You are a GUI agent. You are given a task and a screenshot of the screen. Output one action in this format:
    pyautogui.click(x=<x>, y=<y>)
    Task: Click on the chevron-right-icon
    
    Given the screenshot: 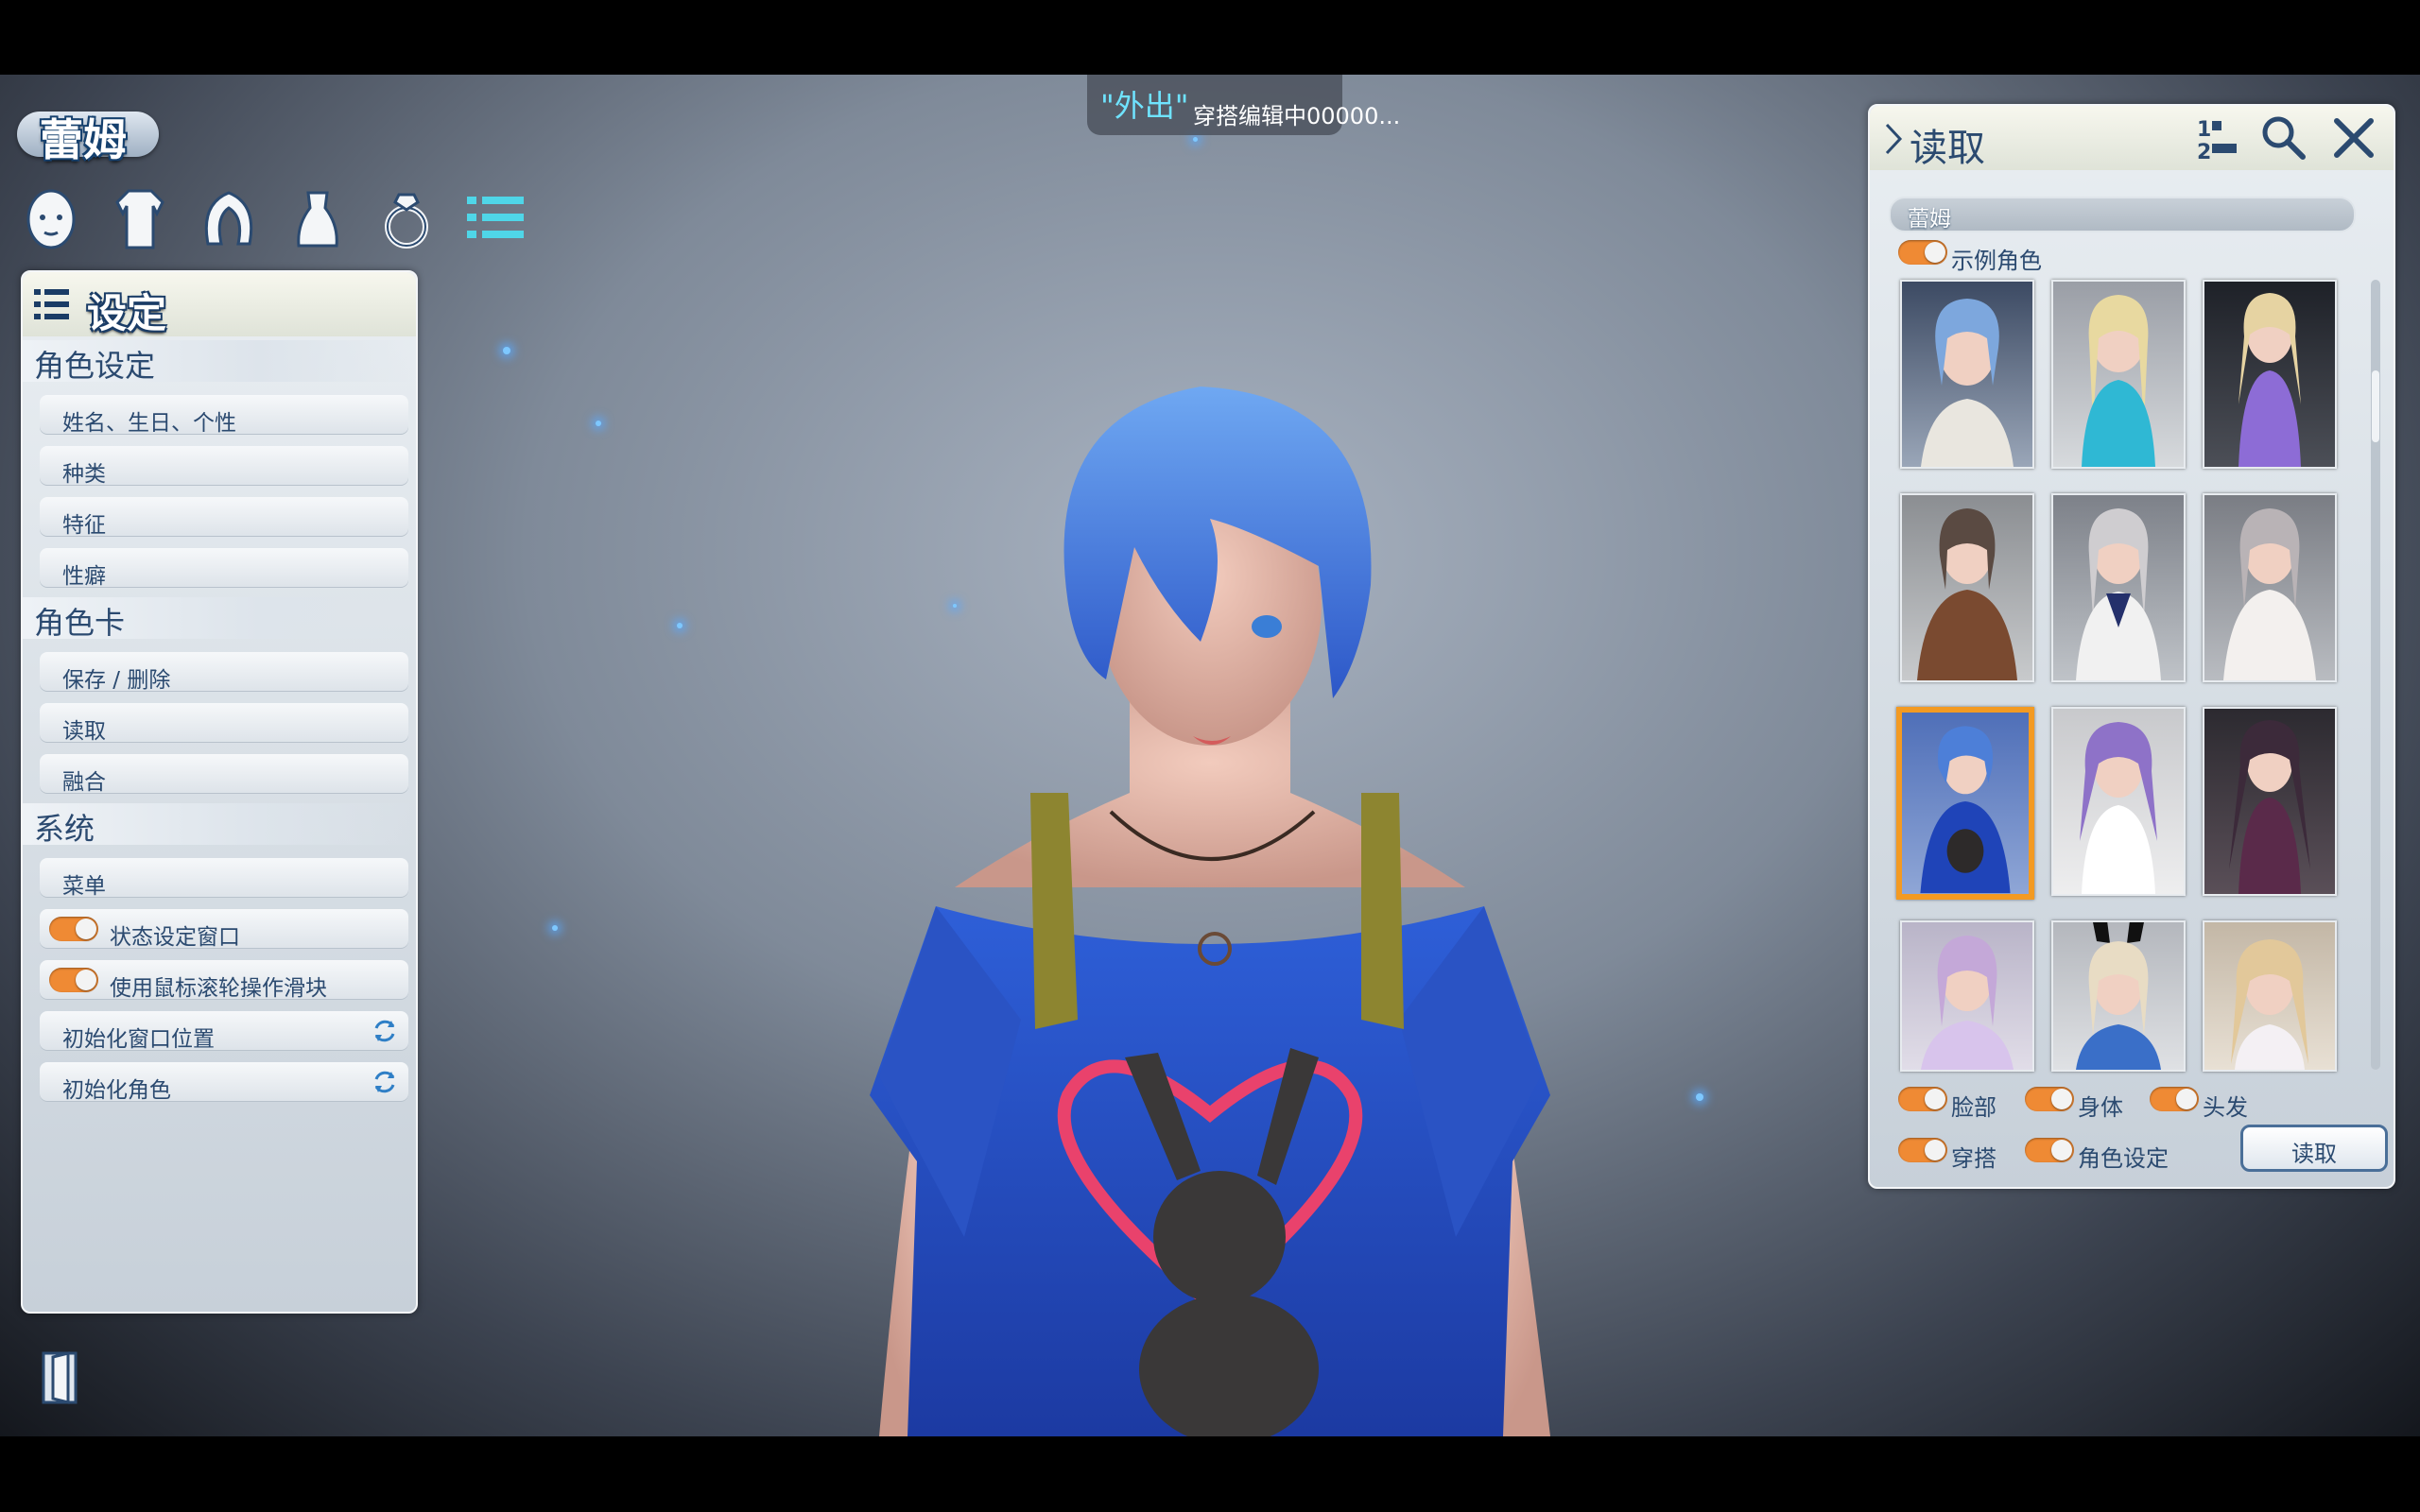 What is the action you would take?
    pyautogui.click(x=1893, y=139)
    